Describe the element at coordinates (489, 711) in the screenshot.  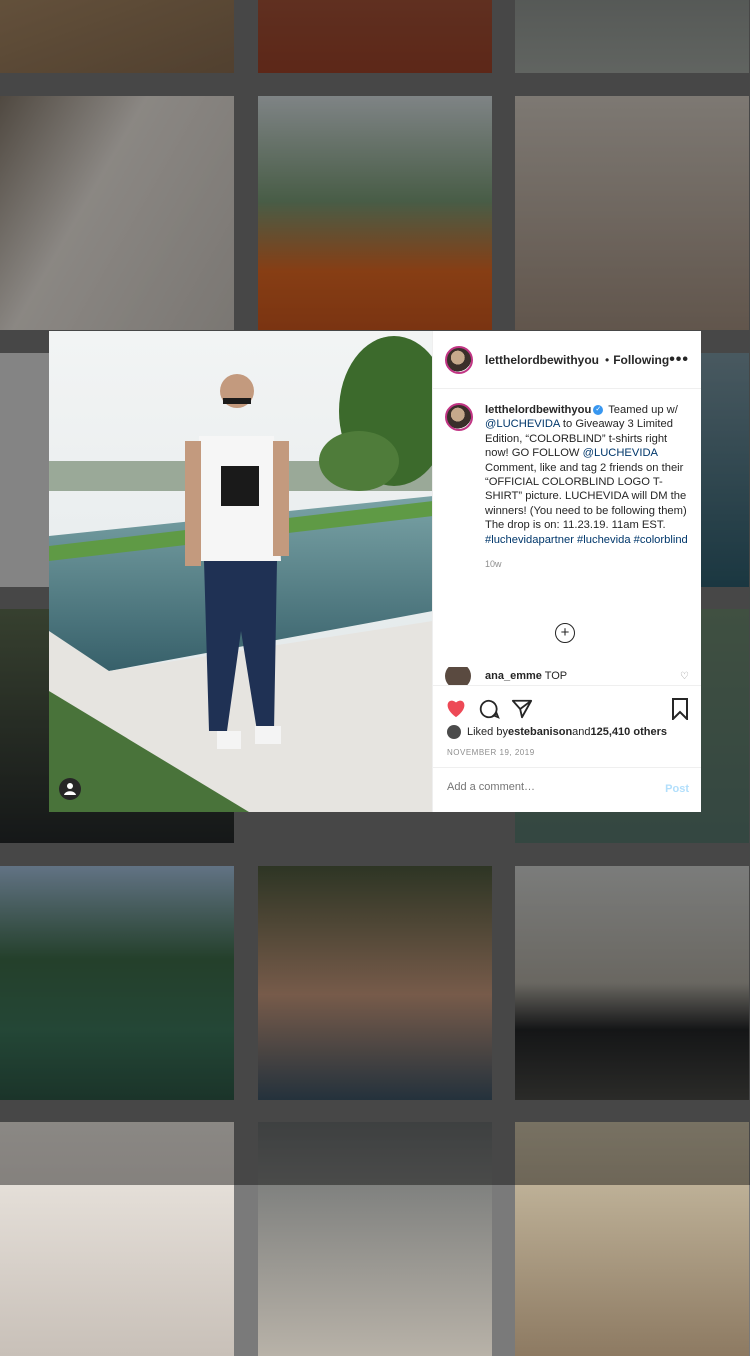
I see `comment-icon` at that location.